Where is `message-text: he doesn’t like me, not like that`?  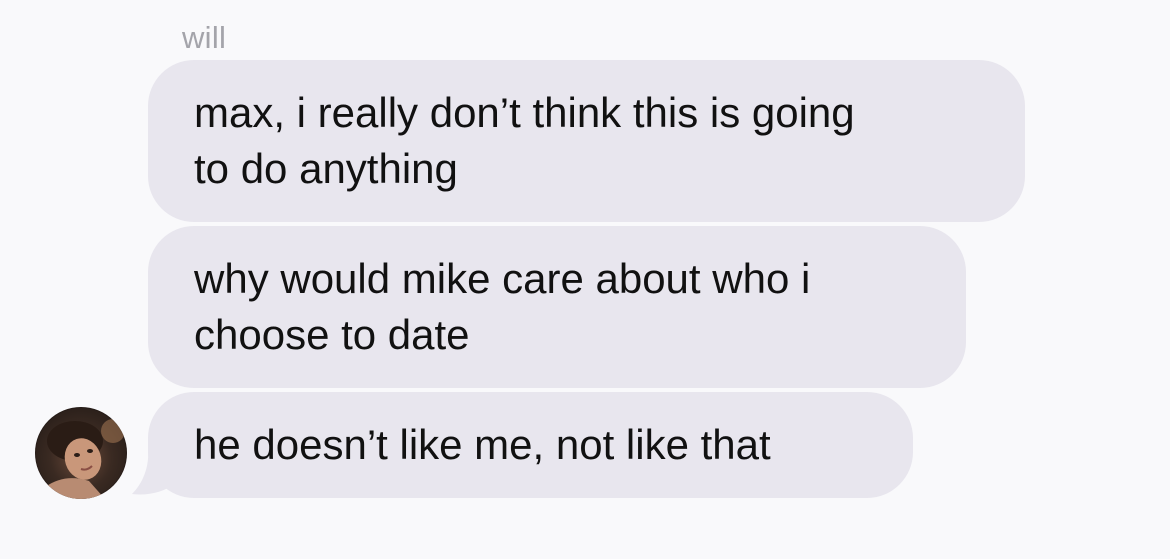
message-text: he doesn’t like me, not like that is located at coordinates (482, 444).